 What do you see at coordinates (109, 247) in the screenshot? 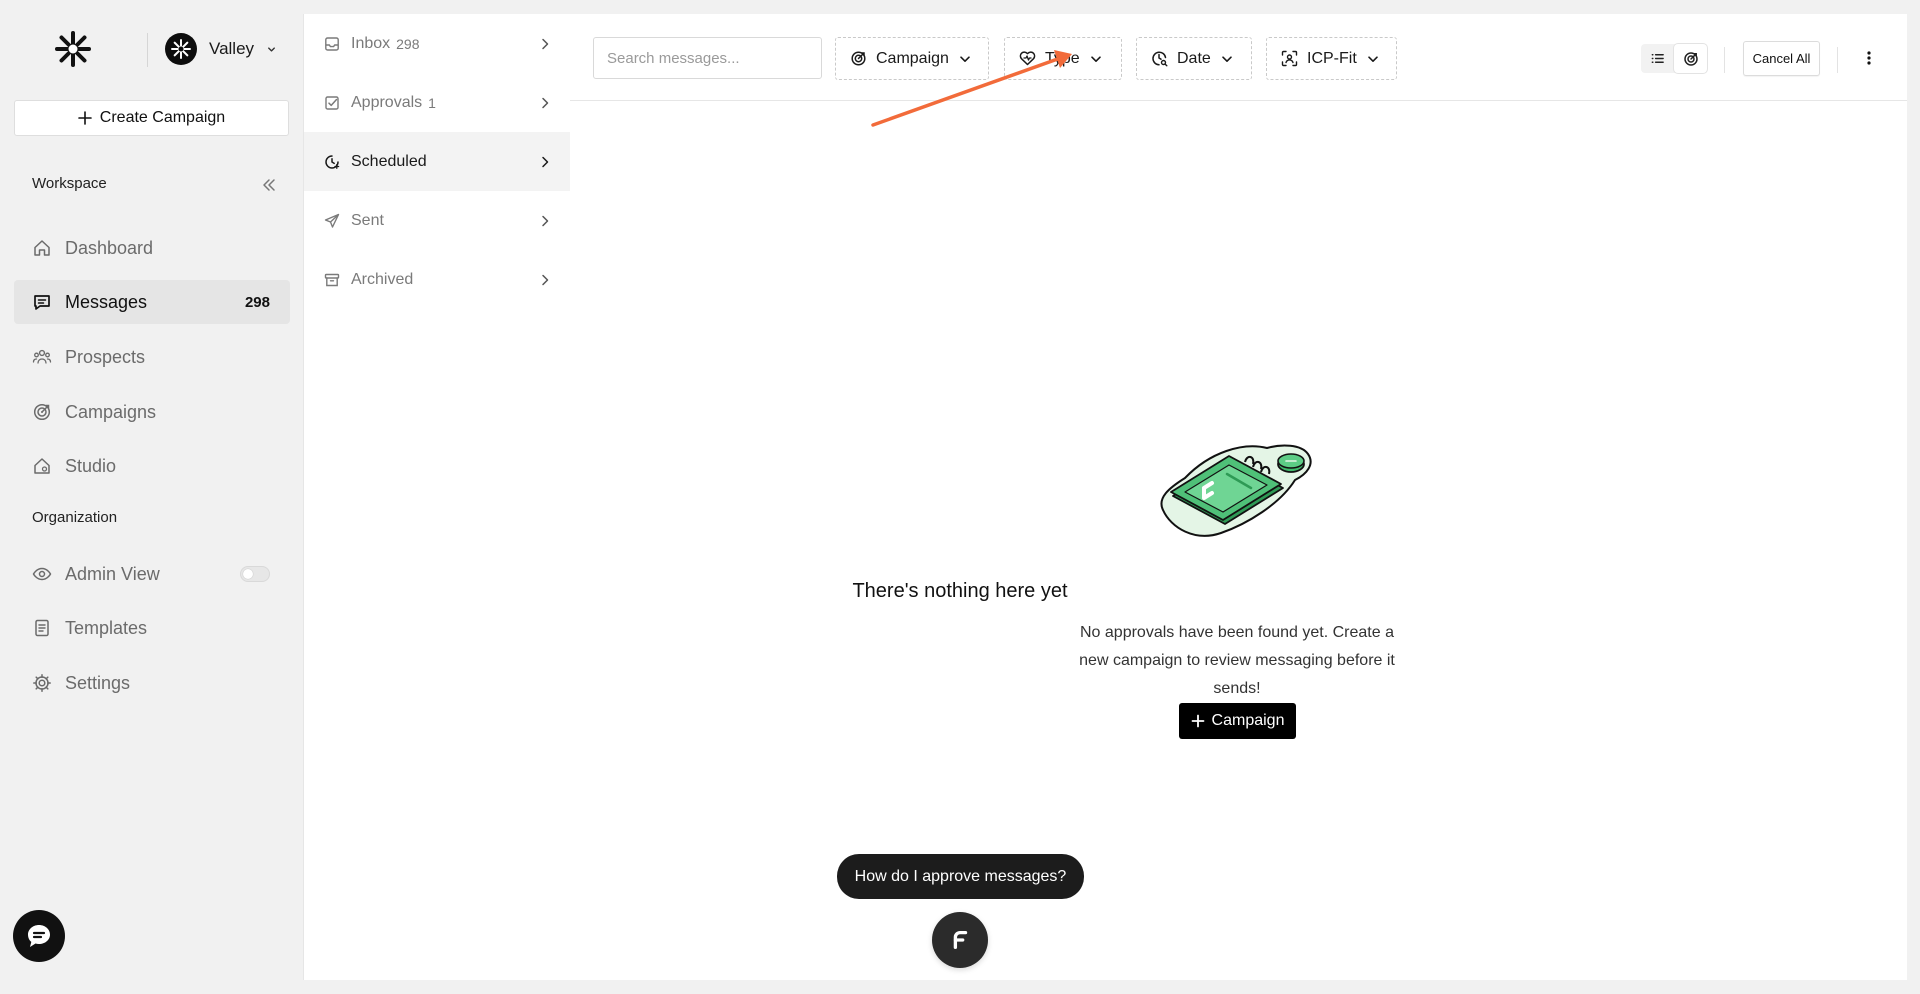
I see `sidebar-item-label: Dashboard` at bounding box center [109, 247].